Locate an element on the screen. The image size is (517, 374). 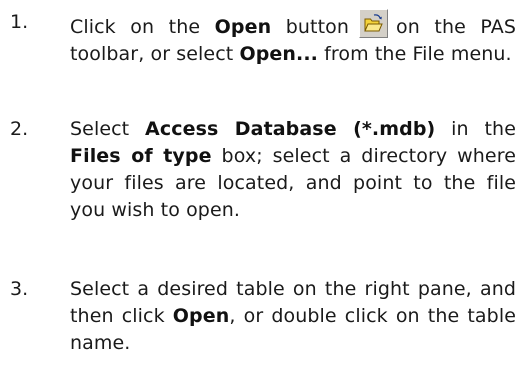
files-of-type-keyword: Files of type is located at coordinates (141, 156).